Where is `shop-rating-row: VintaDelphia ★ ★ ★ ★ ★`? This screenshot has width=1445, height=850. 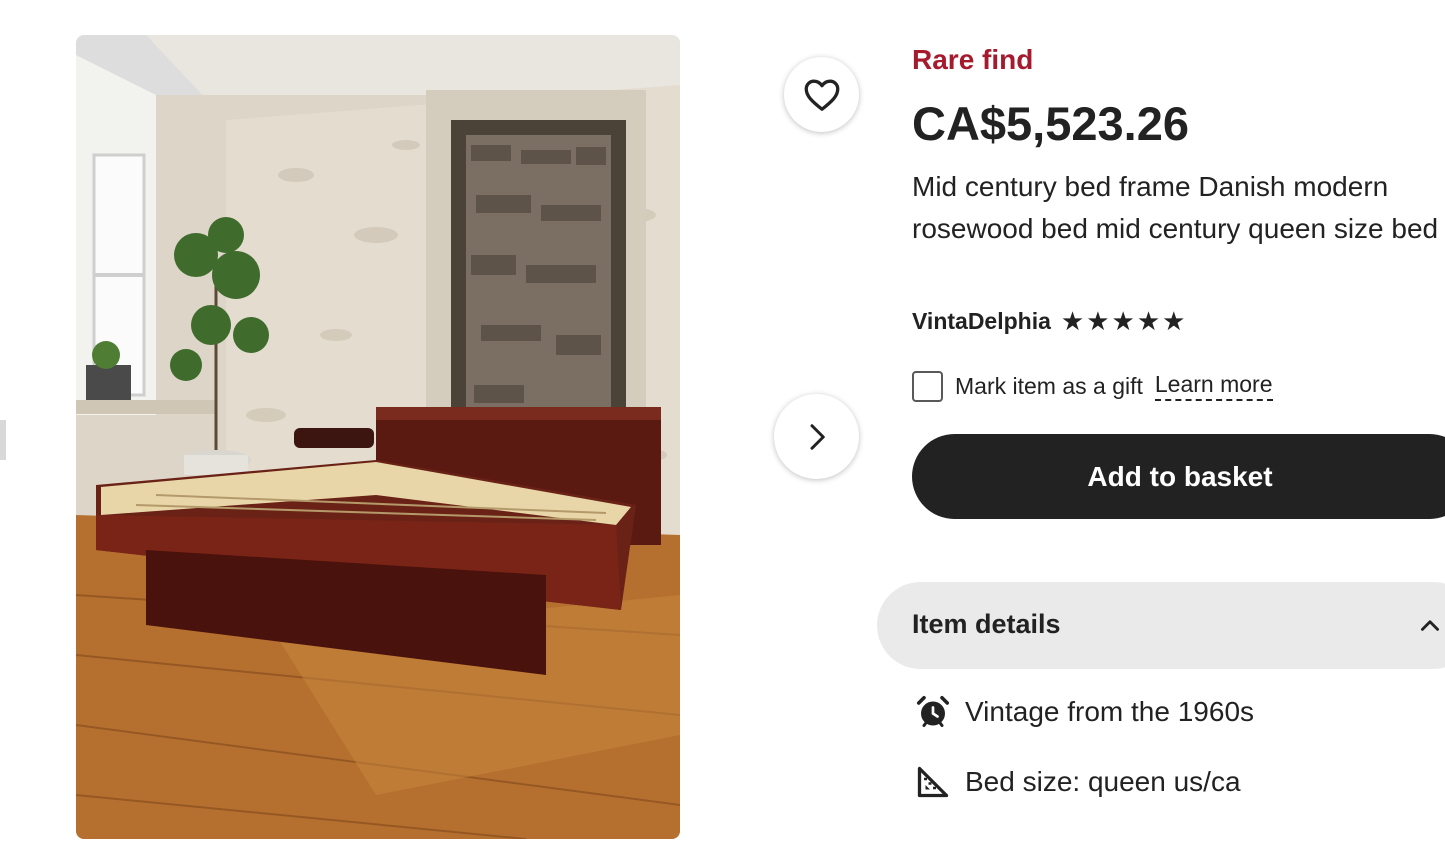
shop-rating-row: VintaDelphia ★ ★ ★ ★ ★ is located at coordinates (1048, 321).